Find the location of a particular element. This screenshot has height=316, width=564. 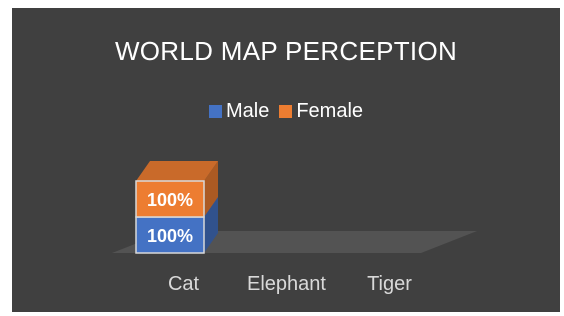

category-label-elephant: Elephant is located at coordinates (286, 284).